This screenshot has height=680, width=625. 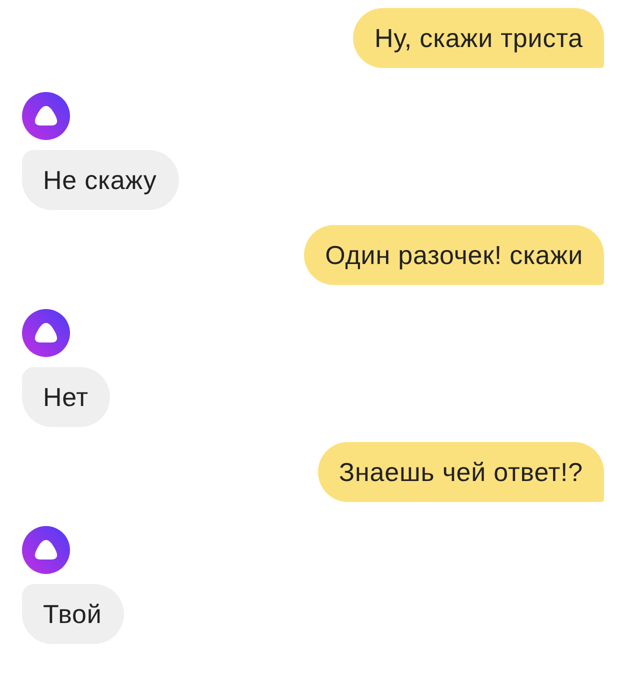 I want to click on user-message-bubble: Один разочек! скажи, so click(x=454, y=255).